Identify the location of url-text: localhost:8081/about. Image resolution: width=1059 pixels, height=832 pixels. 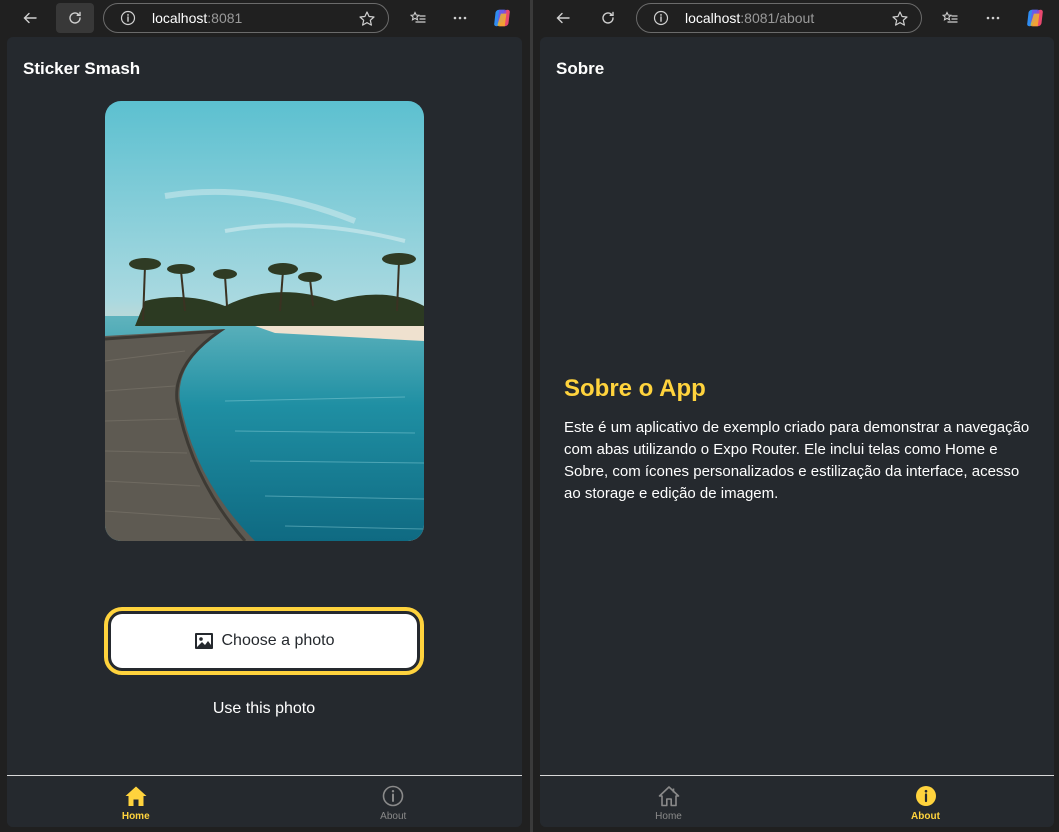
(749, 18).